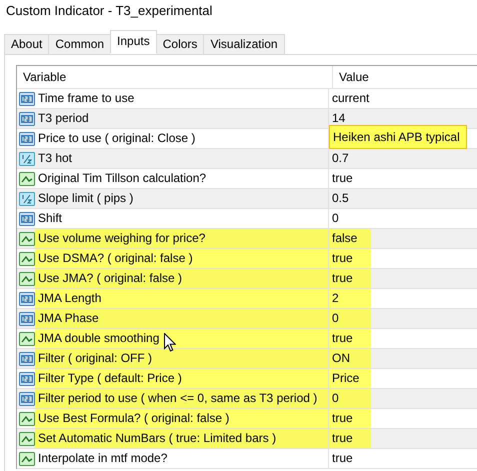  Describe the element at coordinates (181, 338) in the screenshot. I see `variable-name: JMA double smoothing` at that location.